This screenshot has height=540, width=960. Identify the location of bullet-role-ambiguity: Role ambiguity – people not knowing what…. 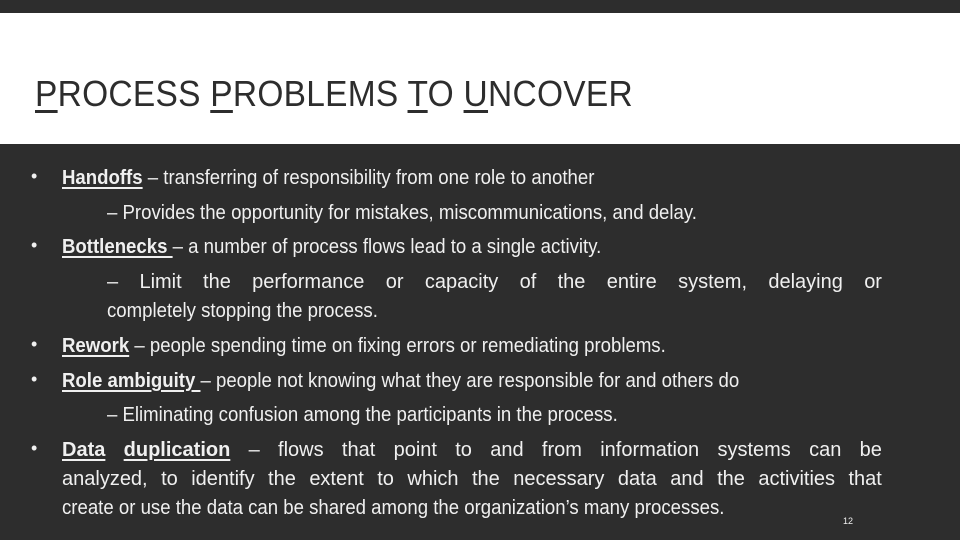
(400, 381).